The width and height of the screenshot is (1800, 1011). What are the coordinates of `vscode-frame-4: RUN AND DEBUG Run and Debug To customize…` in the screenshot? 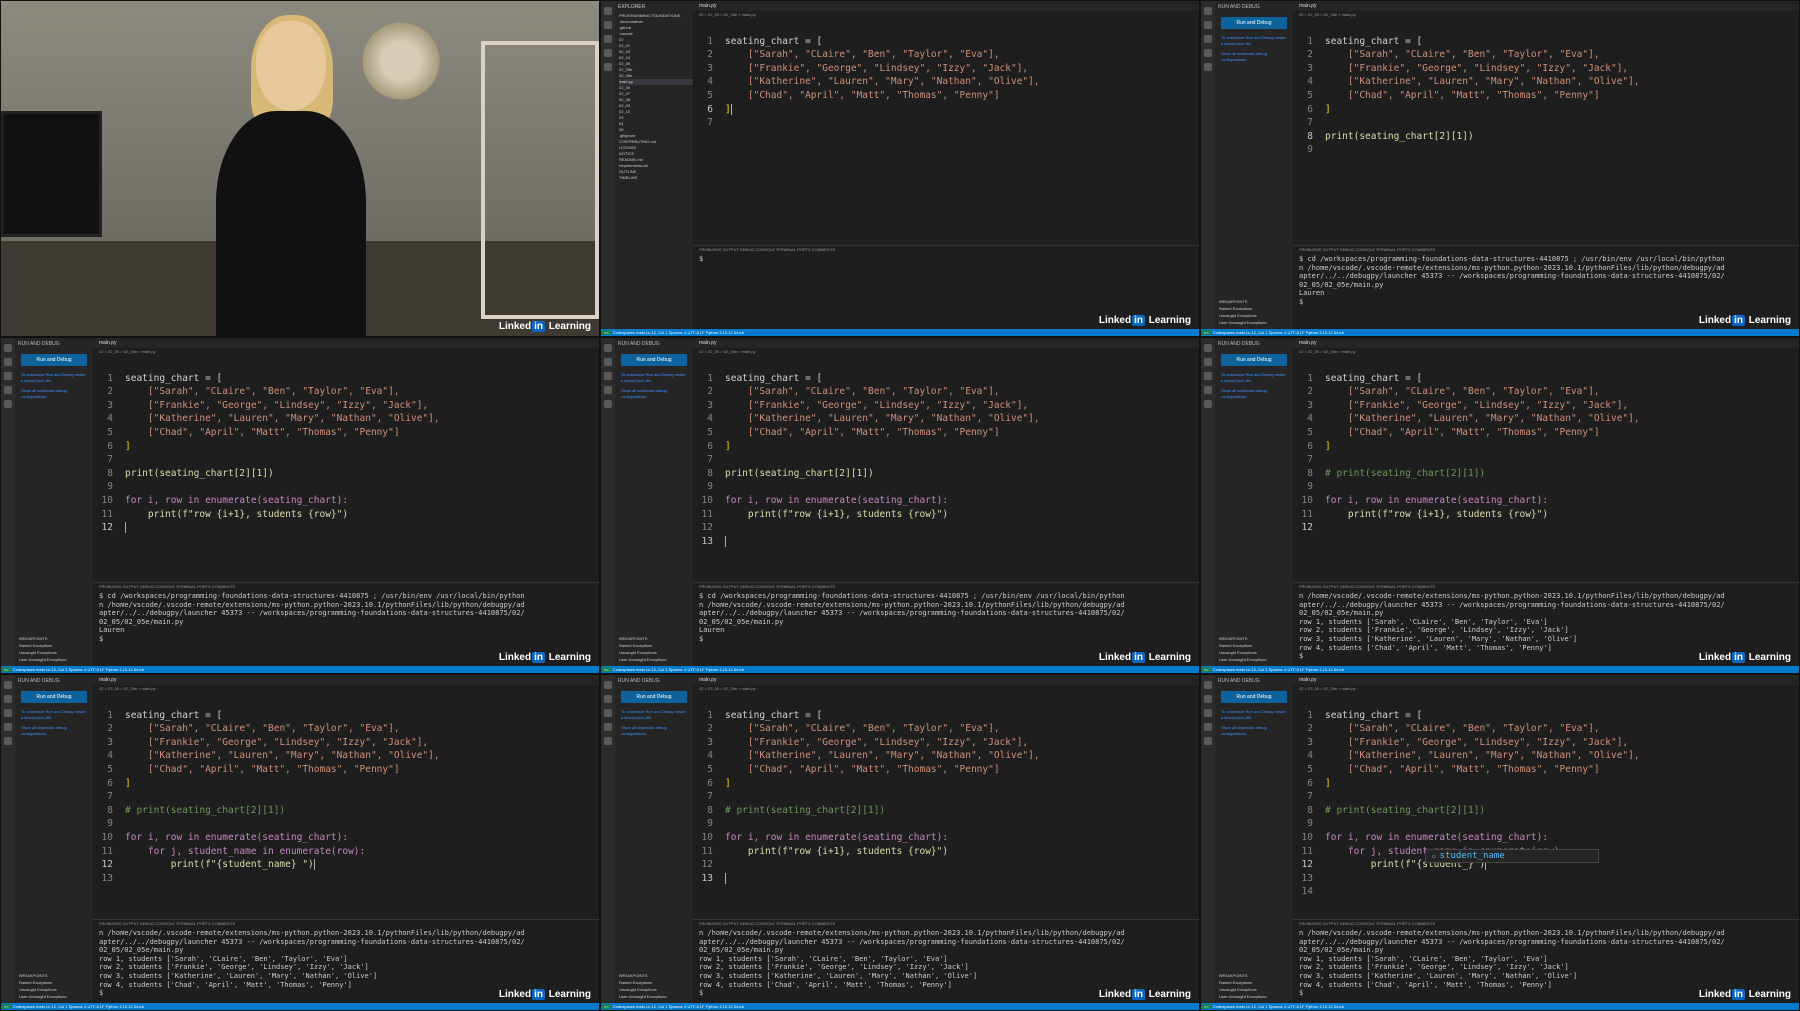 It's located at (300, 505).